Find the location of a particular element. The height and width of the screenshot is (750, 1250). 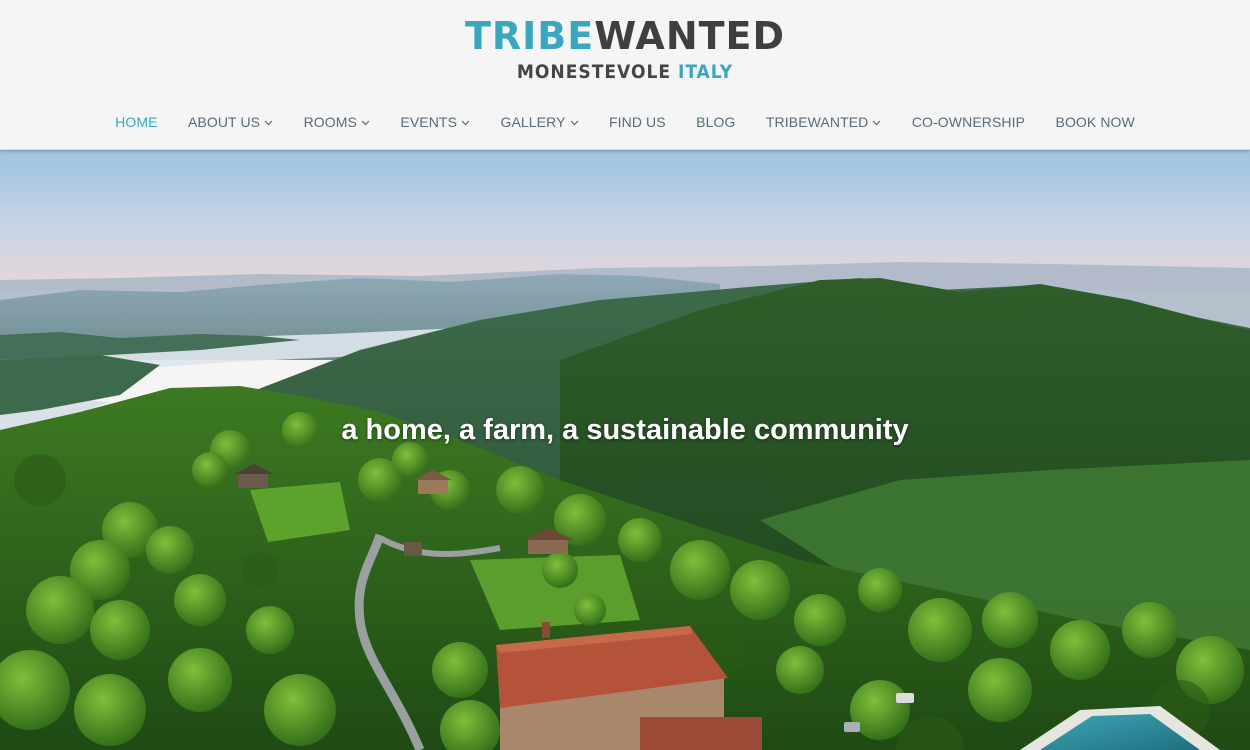

nav-label: FIND US is located at coordinates (637, 122).